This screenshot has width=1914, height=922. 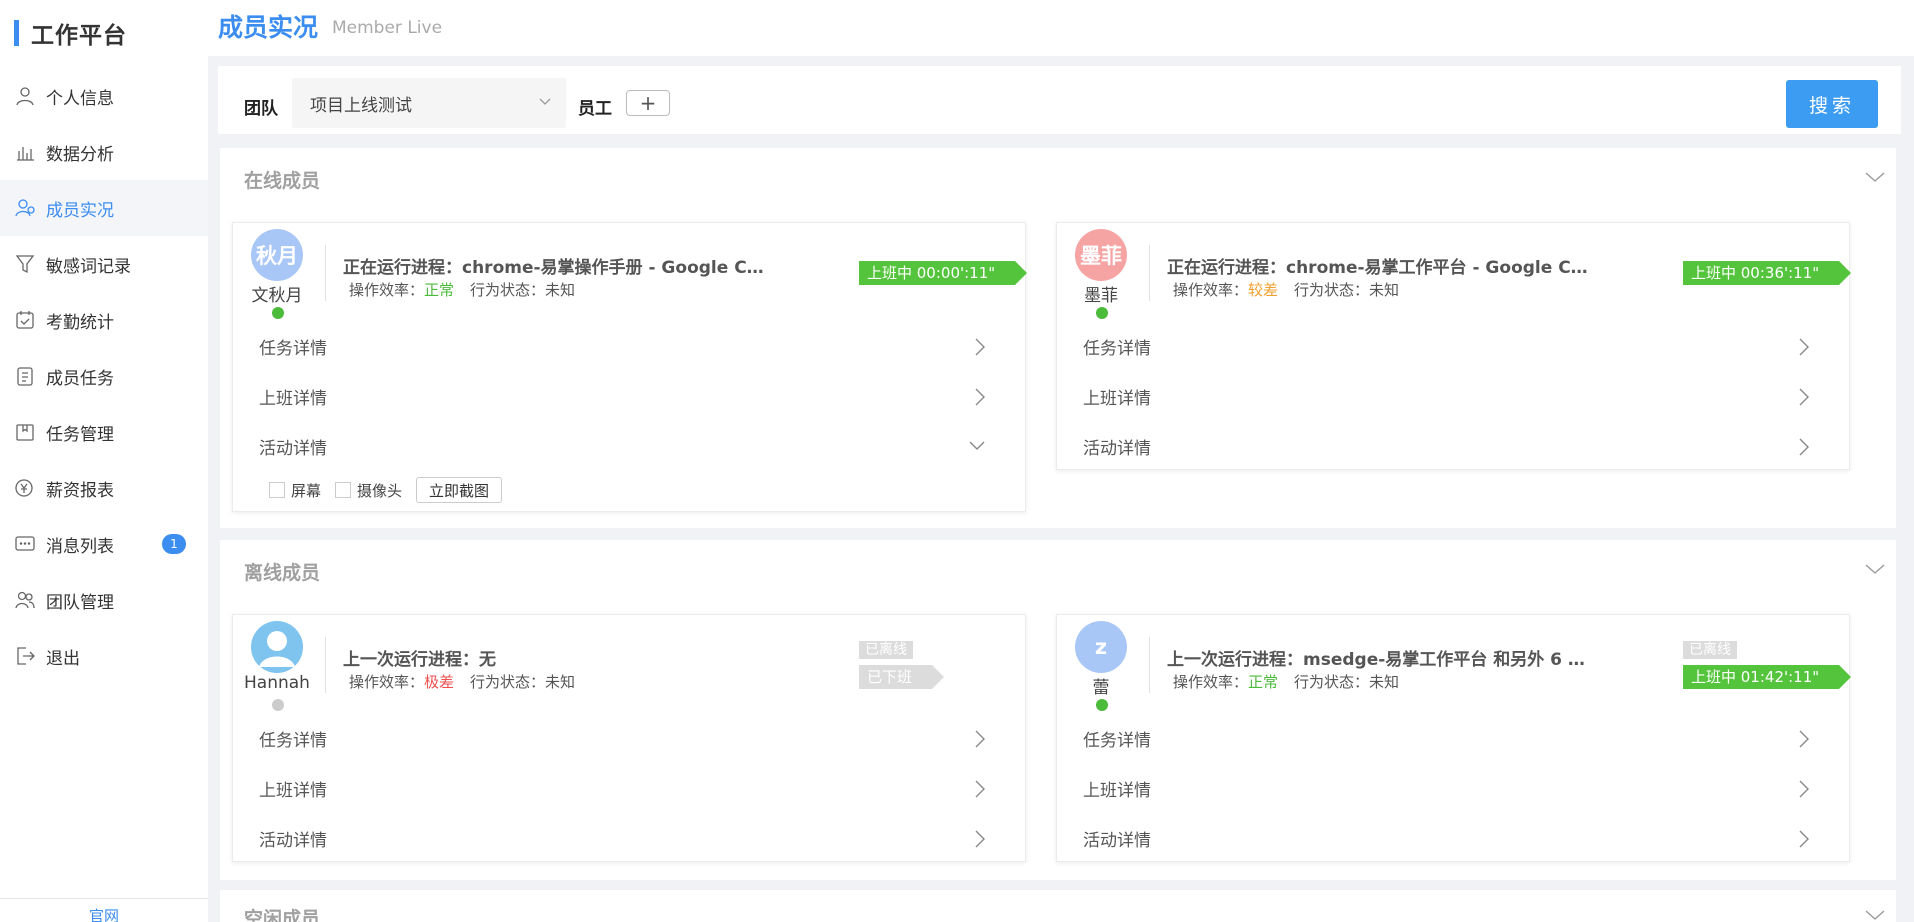 I want to click on work-status-text: 上班中 00:36':11", so click(x=1767, y=273).